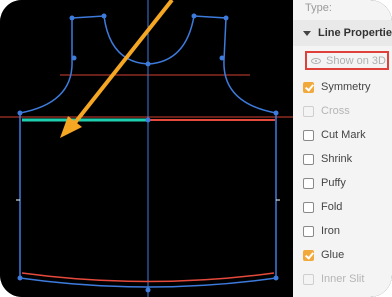  What do you see at coordinates (355, 33) in the screenshot?
I see `section-title: Line Properties` at bounding box center [355, 33].